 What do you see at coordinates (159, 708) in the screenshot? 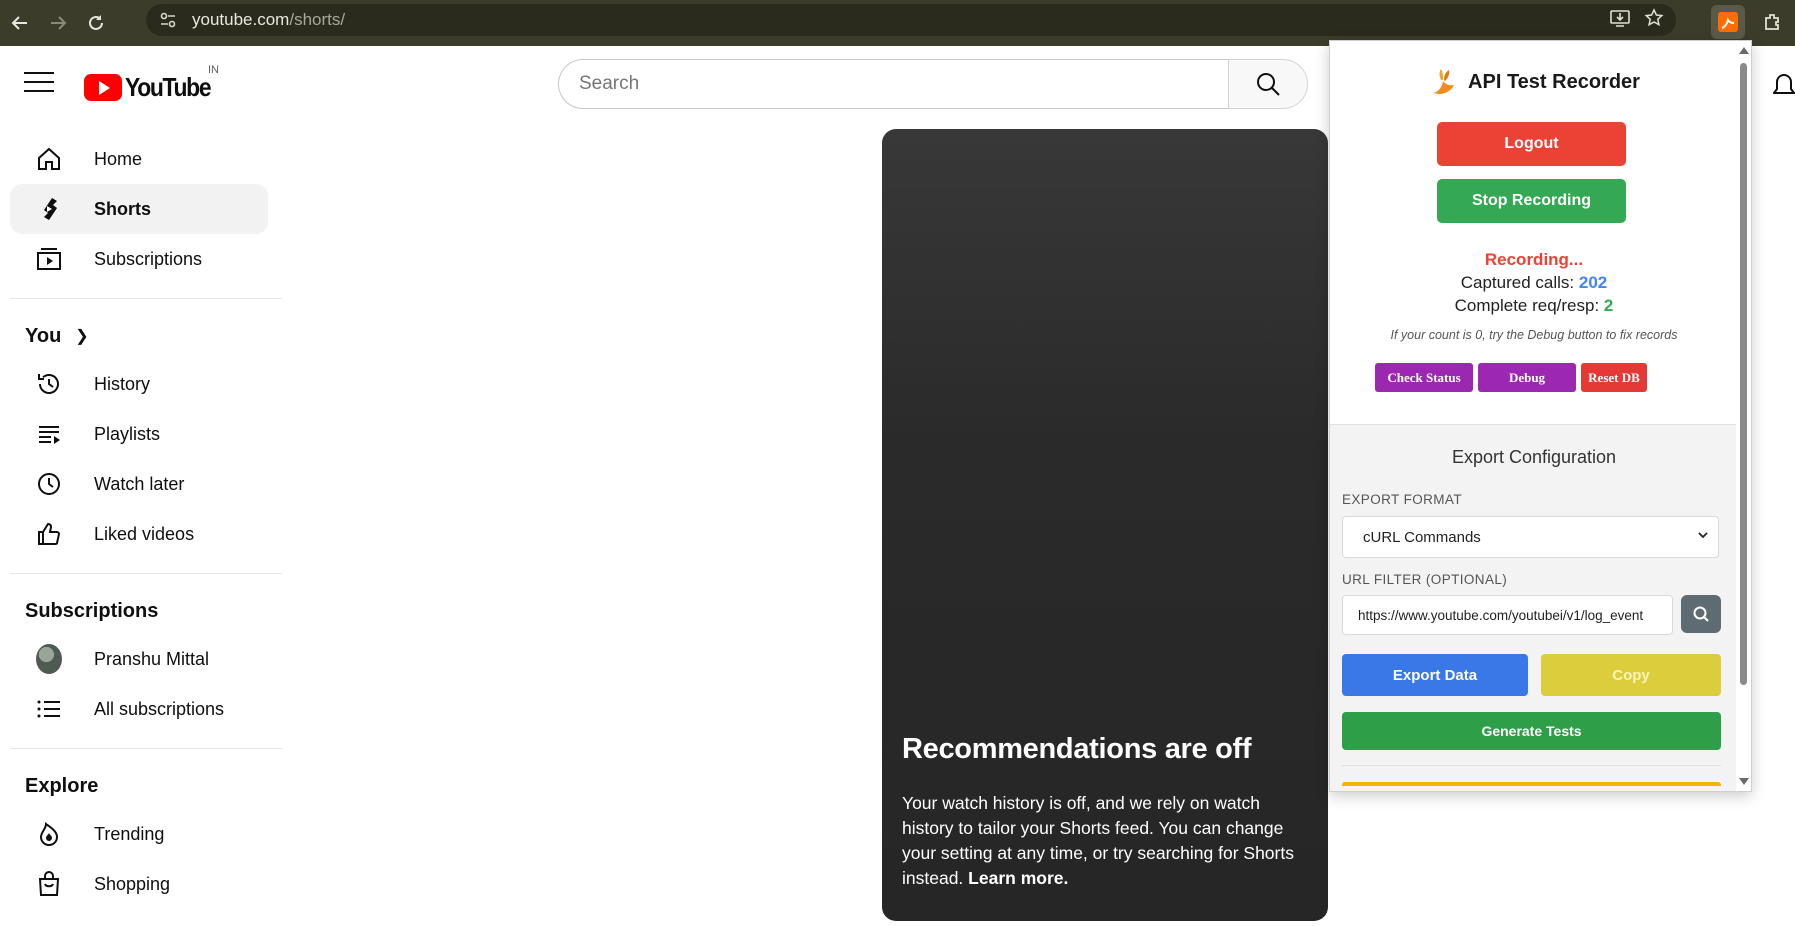
I see `sidebar-item-label: All subscriptions` at bounding box center [159, 708].